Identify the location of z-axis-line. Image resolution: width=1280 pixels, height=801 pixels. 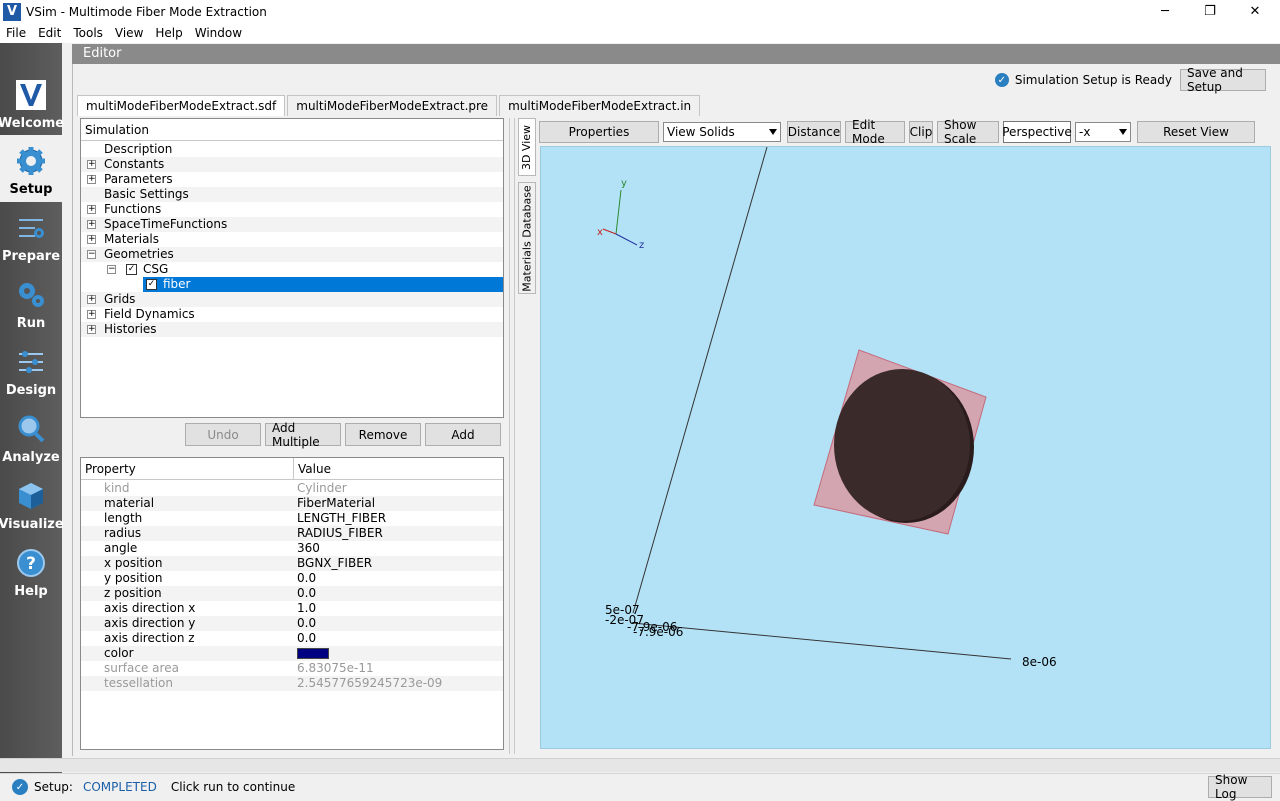
(626, 239).